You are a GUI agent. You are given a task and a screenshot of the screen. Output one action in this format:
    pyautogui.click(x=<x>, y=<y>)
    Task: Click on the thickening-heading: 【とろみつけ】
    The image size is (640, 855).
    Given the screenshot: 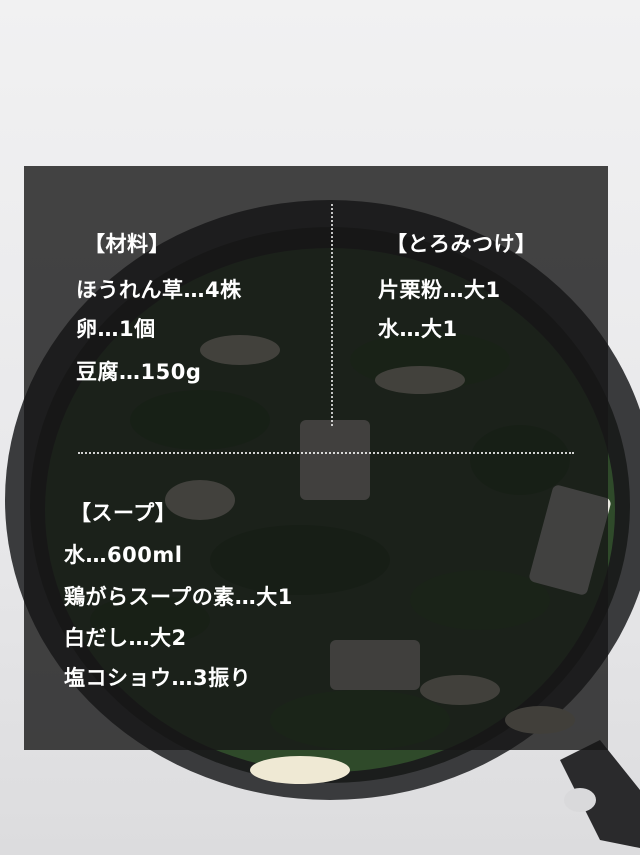 What is the action you would take?
    pyautogui.click(x=461, y=244)
    